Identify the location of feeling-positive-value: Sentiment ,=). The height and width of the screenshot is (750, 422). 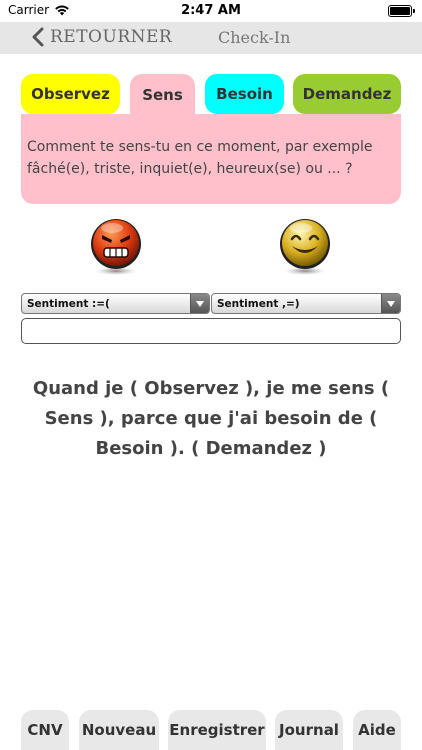
(258, 303).